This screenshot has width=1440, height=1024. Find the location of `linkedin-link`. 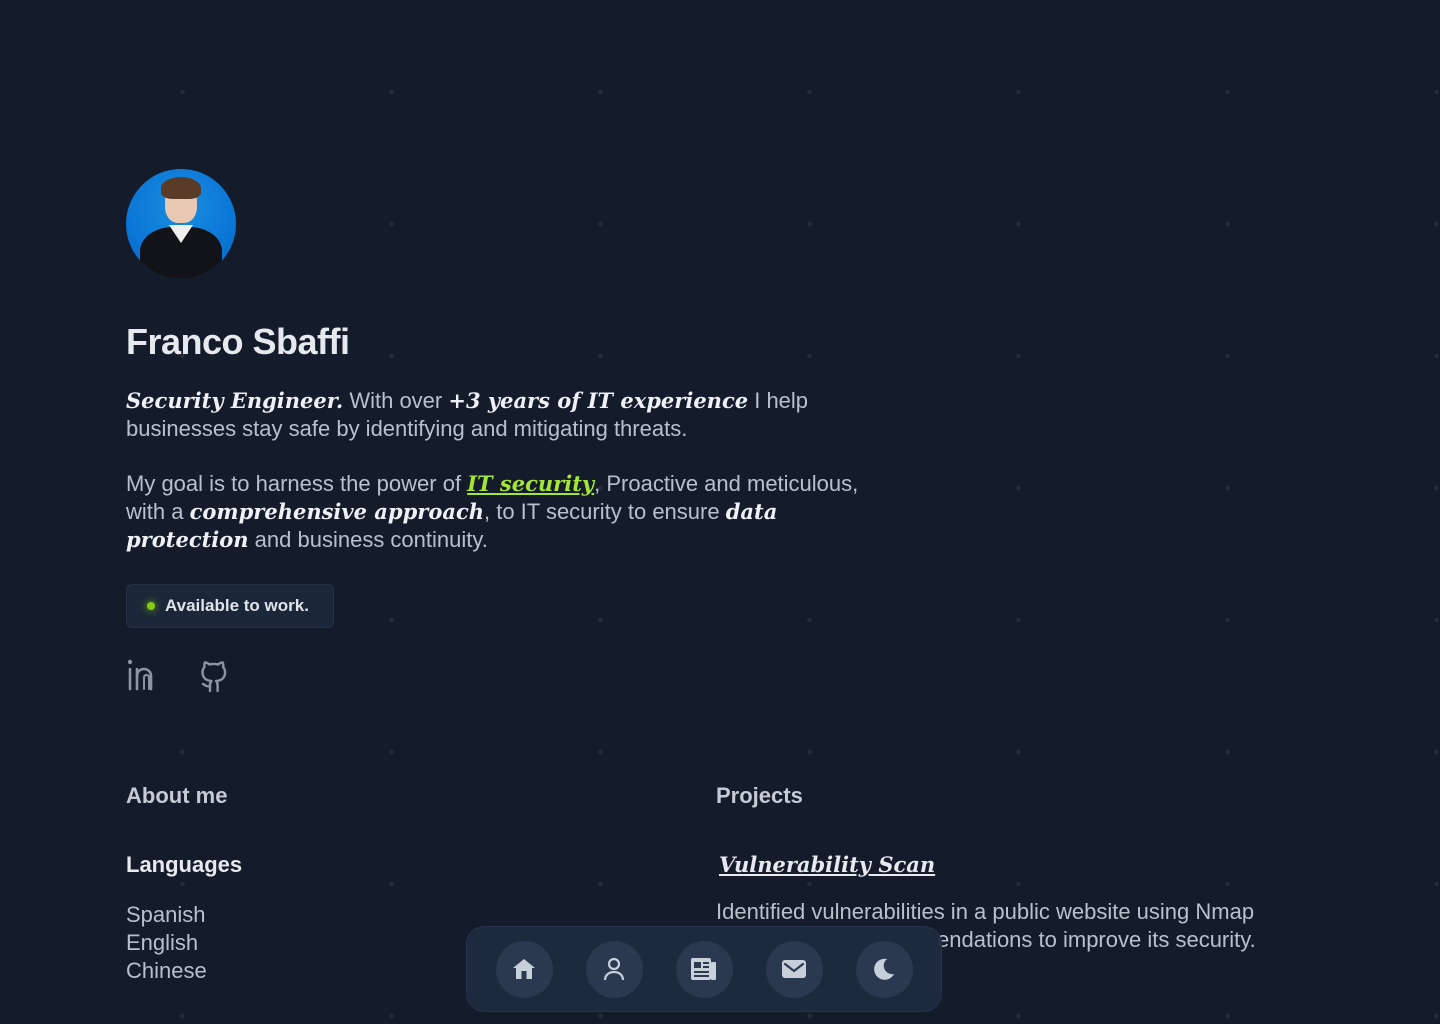

linkedin-link is located at coordinates (144, 676).